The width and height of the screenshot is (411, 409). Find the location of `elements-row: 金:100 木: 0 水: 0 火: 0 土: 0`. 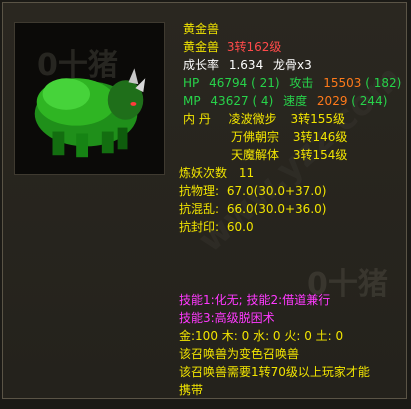

elements-row: 金:100 木: 0 水: 0 火: 0 土: 0 is located at coordinates (261, 336).